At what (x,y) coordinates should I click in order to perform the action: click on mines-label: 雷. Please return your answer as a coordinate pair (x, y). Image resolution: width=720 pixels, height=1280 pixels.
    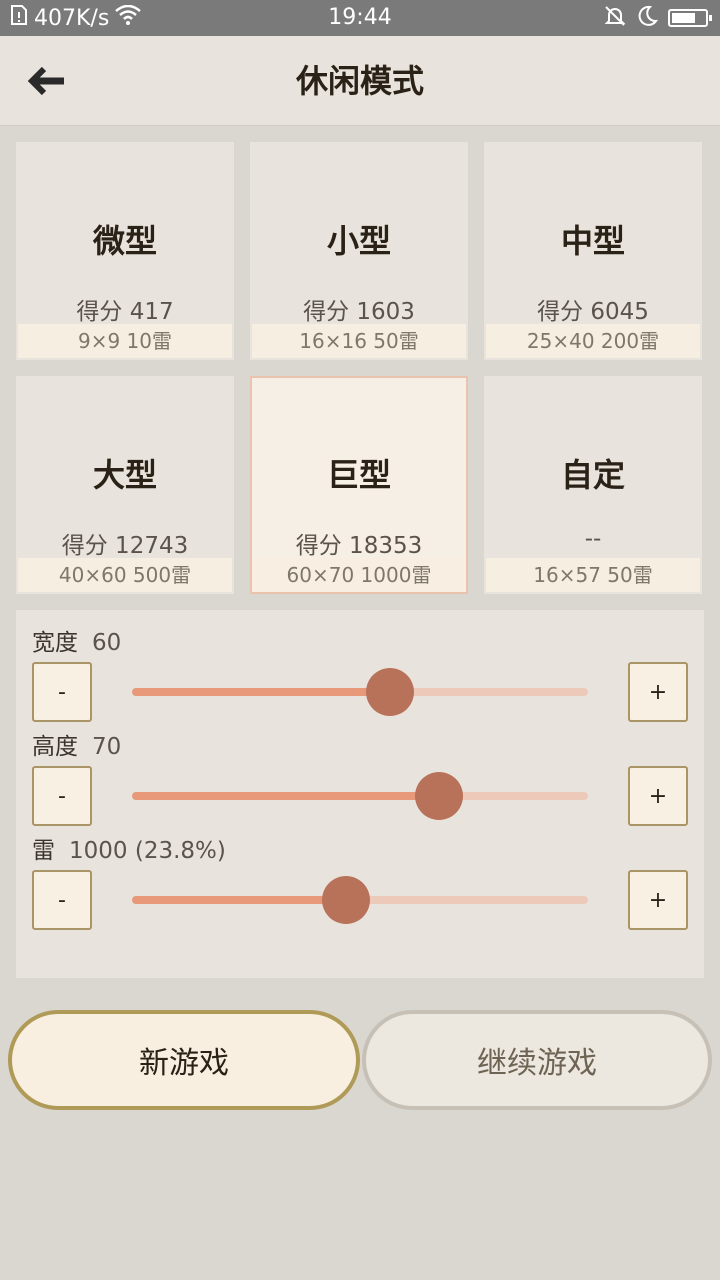
    Looking at the image, I should click on (43, 851).